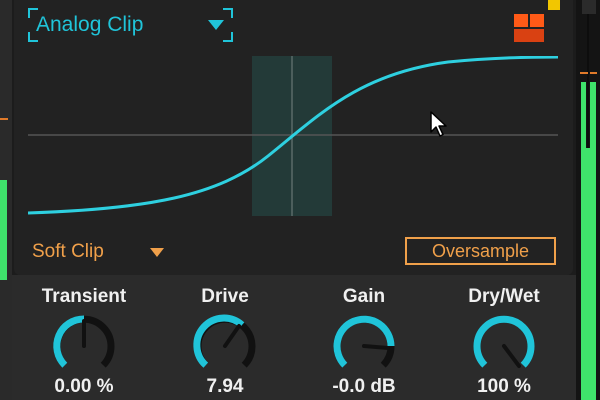 This screenshot has width=600, height=400. What do you see at coordinates (4, 119) in the screenshot?
I see `left-peak-marker` at bounding box center [4, 119].